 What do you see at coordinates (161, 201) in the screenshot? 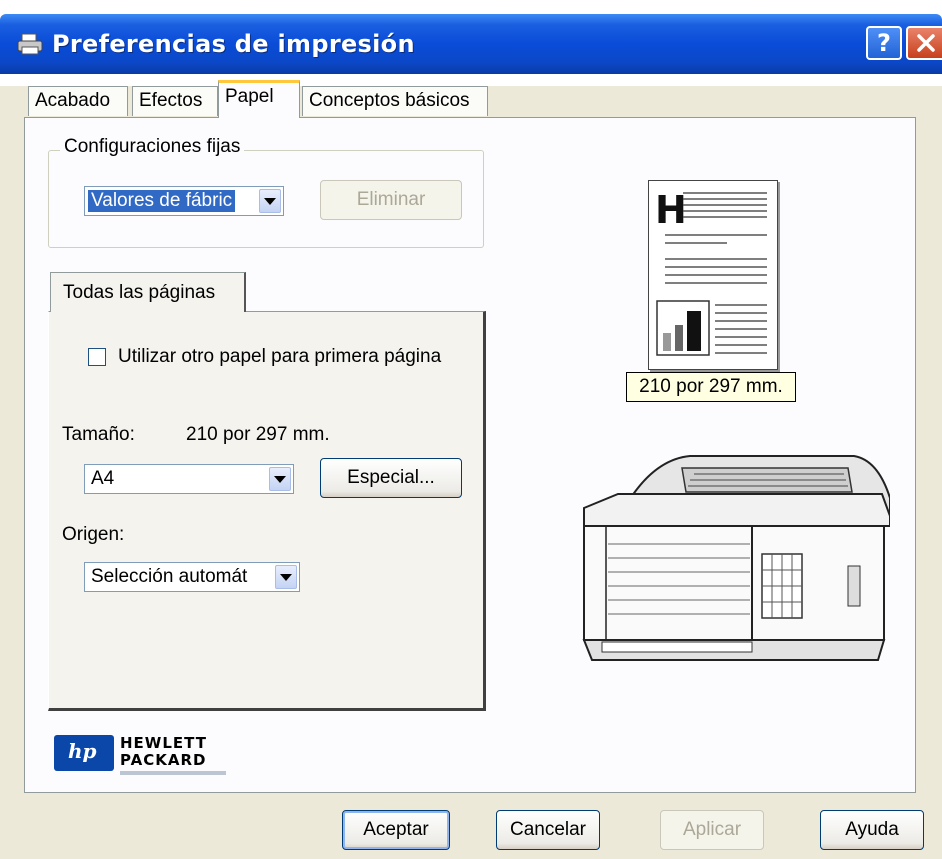
I see `presets-combo-value: Valores de fábric` at bounding box center [161, 201].